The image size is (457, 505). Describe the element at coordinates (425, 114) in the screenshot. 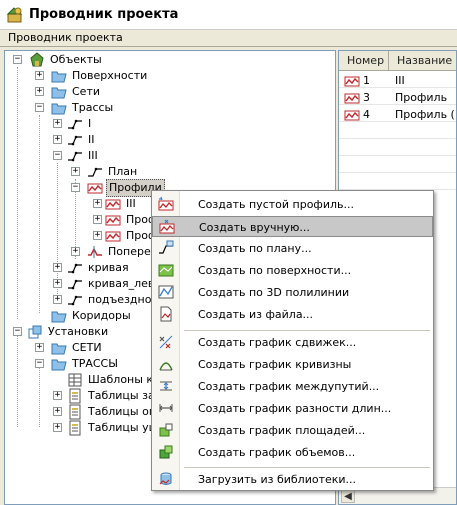

I see `row-name: Профиль (1)` at that location.